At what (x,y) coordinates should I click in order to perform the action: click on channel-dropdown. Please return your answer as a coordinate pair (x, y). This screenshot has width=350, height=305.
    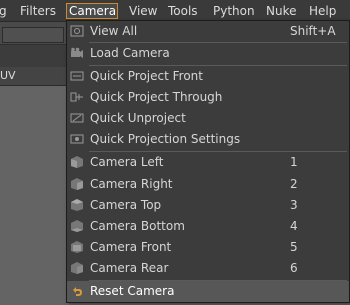
    Looking at the image, I should click on (33, 35).